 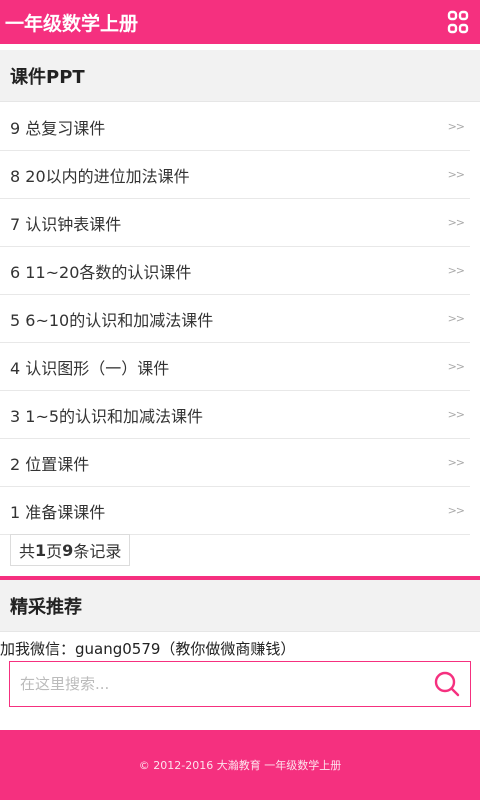 What do you see at coordinates (447, 684) in the screenshot?
I see `search-icon` at bounding box center [447, 684].